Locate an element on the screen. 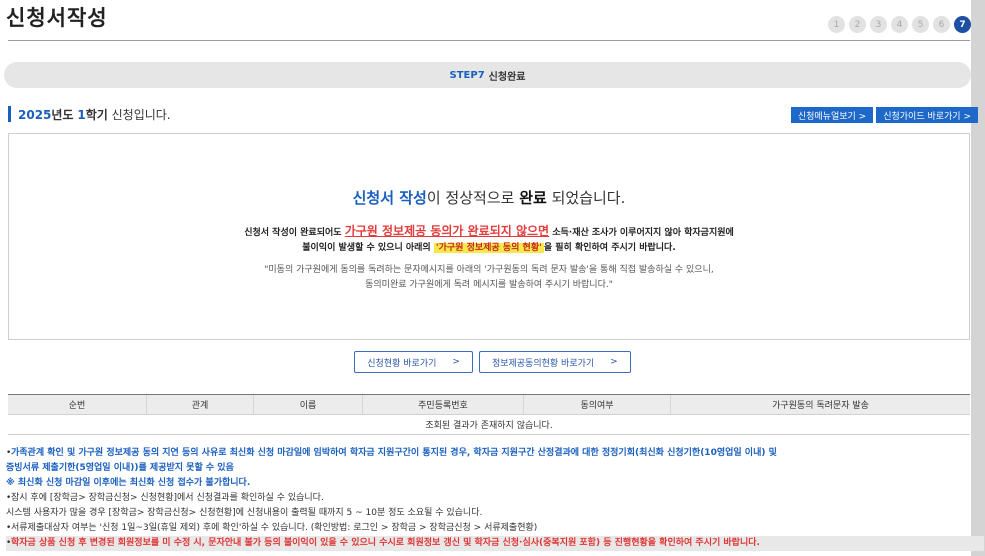 The width and height of the screenshot is (985, 556). sms-note-2: 동의미완료 가구원에게 독려 메시지를 발송하여 주시기 바랍니다." is located at coordinates (489, 285).